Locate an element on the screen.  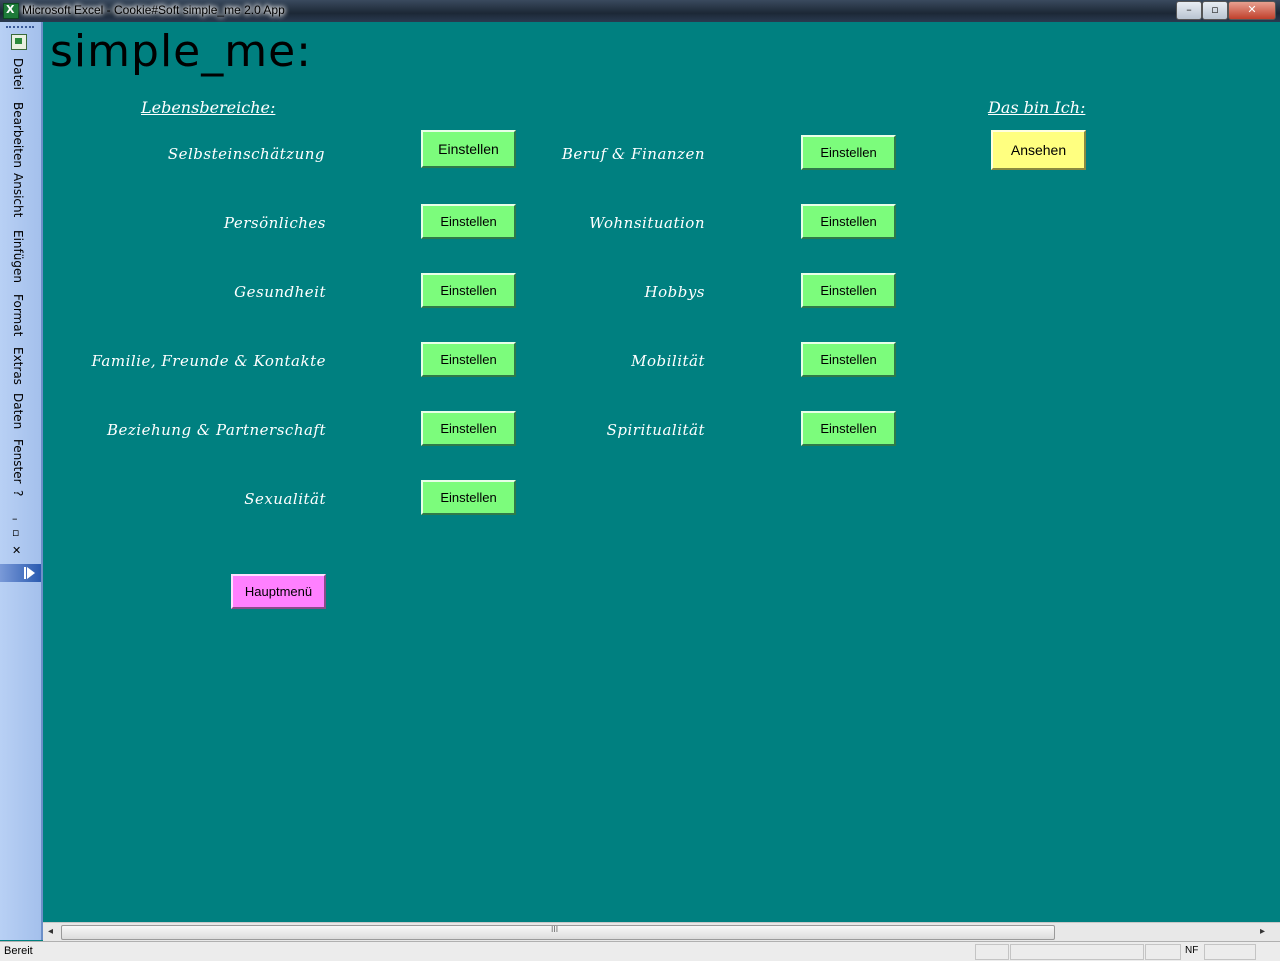
einstellen-button-wohnsituation: Einstellen is located at coordinates (848, 221).